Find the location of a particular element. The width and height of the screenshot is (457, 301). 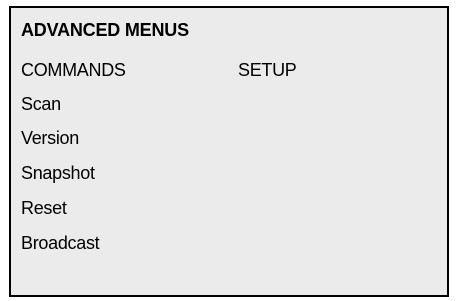

menu-item-scan: Scan is located at coordinates (41, 104).